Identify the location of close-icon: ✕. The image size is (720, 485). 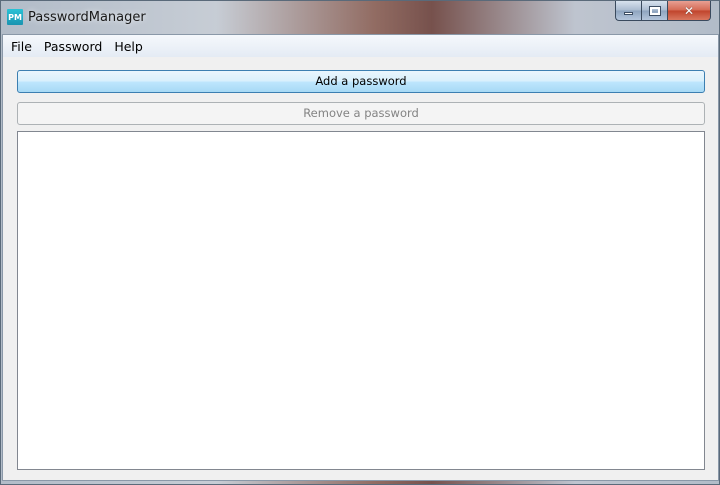
(689, 10).